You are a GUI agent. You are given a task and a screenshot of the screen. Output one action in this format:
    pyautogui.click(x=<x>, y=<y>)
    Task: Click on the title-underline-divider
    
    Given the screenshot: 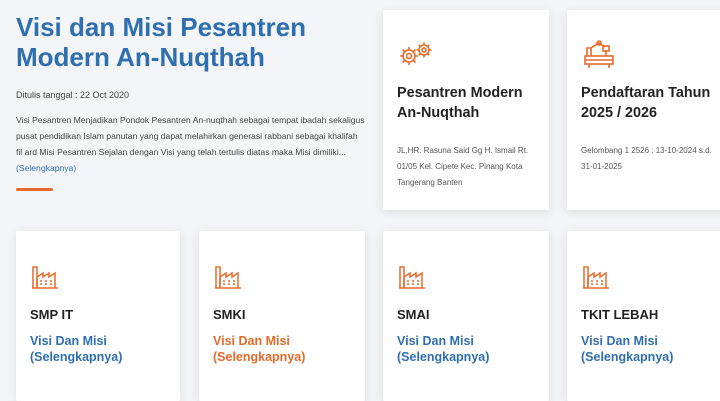 What is the action you would take?
    pyautogui.click(x=34, y=189)
    